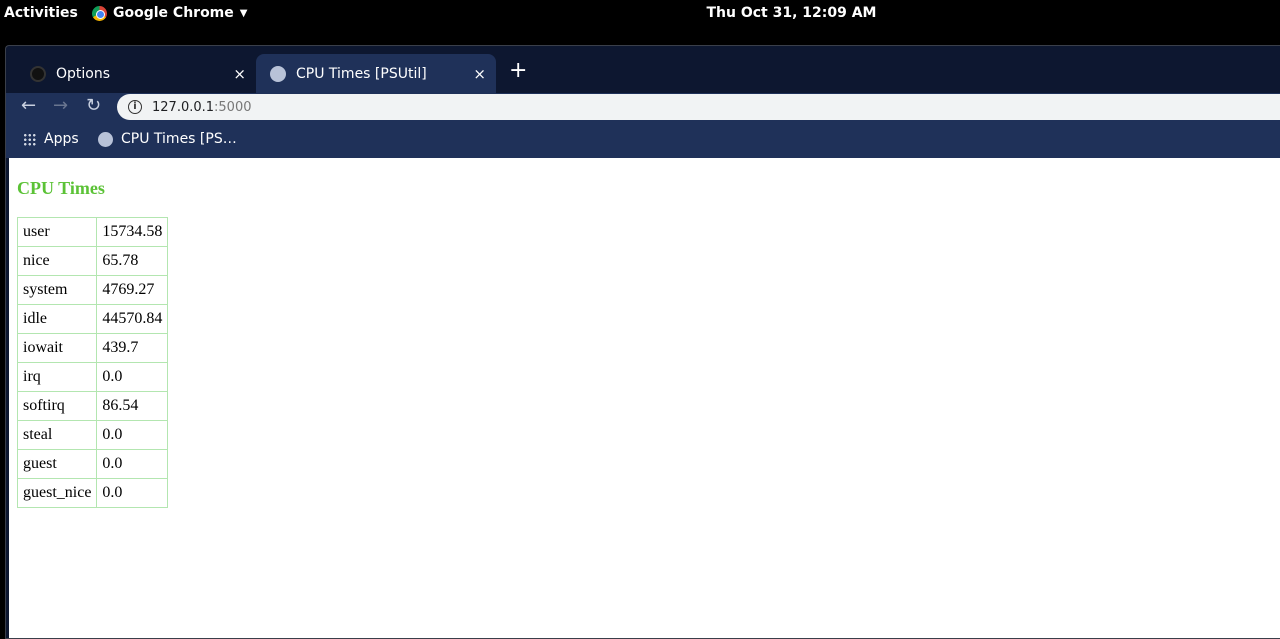 The width and height of the screenshot is (1280, 639). What do you see at coordinates (643, 69) in the screenshot?
I see `tab-strip: Options × CPU Times [PSUtil] × +` at bounding box center [643, 69].